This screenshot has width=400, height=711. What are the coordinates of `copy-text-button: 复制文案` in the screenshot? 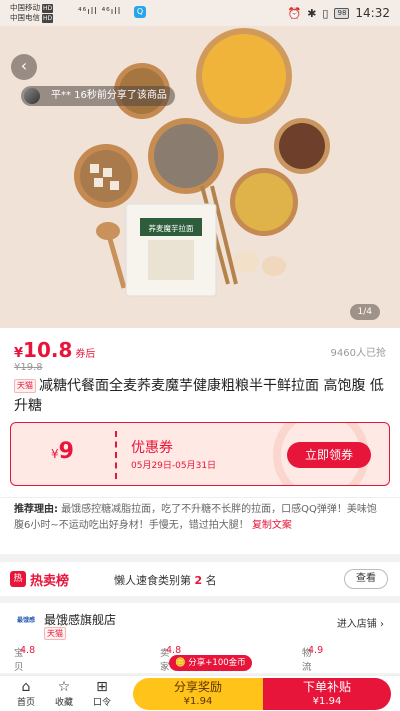 It's located at (272, 525).